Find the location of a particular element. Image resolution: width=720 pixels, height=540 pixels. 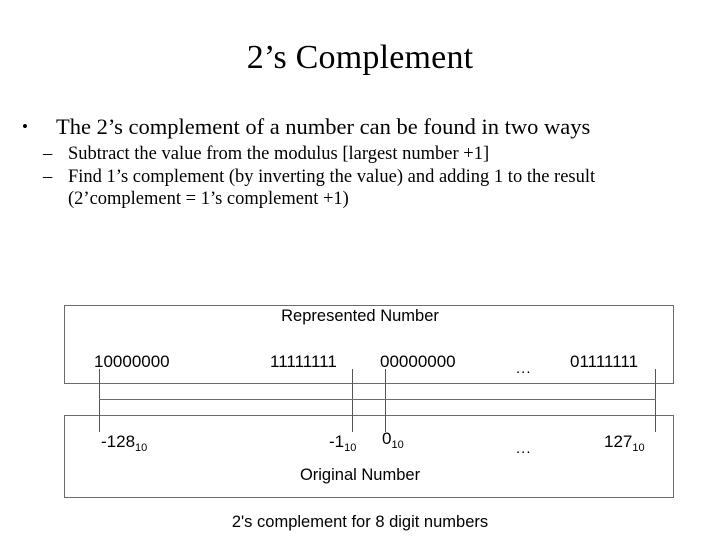

decimal-value-min-number: -128 is located at coordinates (118, 441).